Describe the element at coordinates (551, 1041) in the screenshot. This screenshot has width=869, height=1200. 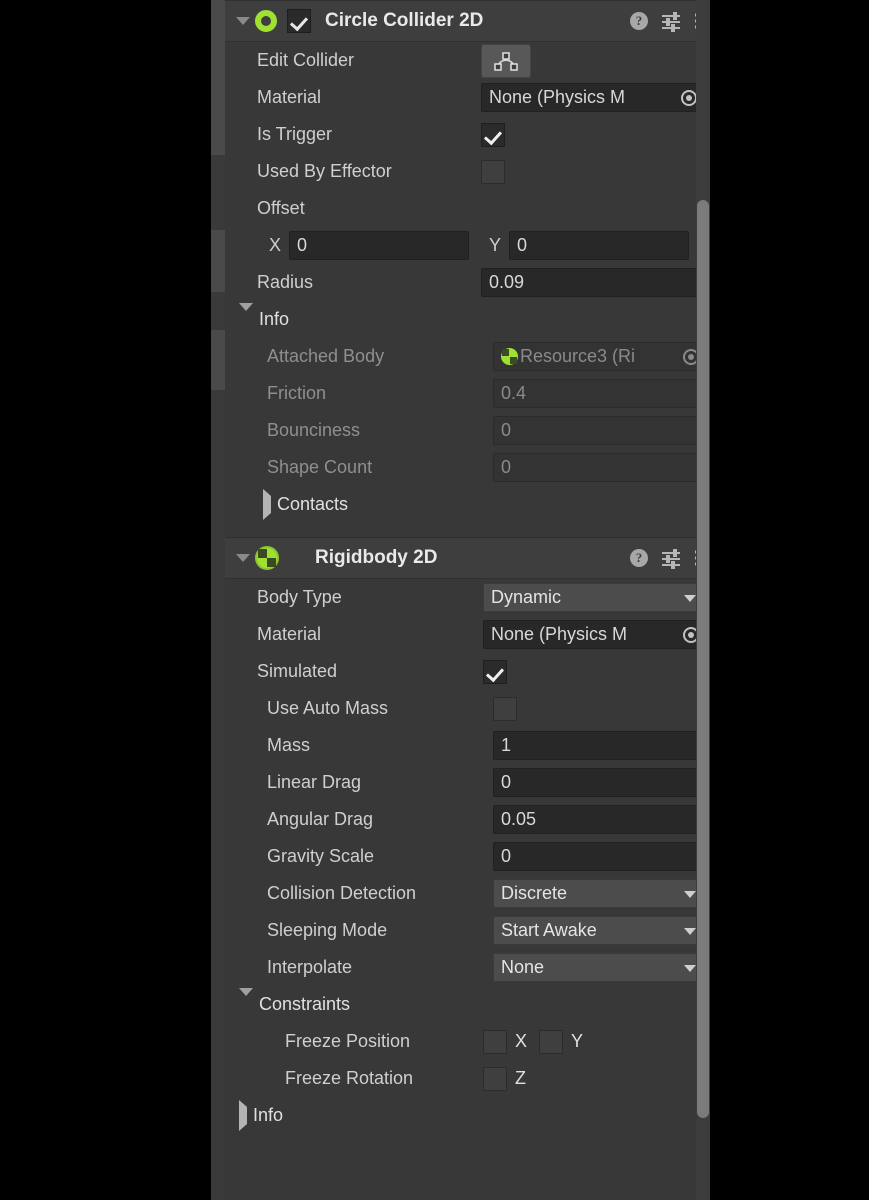
I see `freeze-position-y-checkbox` at that location.